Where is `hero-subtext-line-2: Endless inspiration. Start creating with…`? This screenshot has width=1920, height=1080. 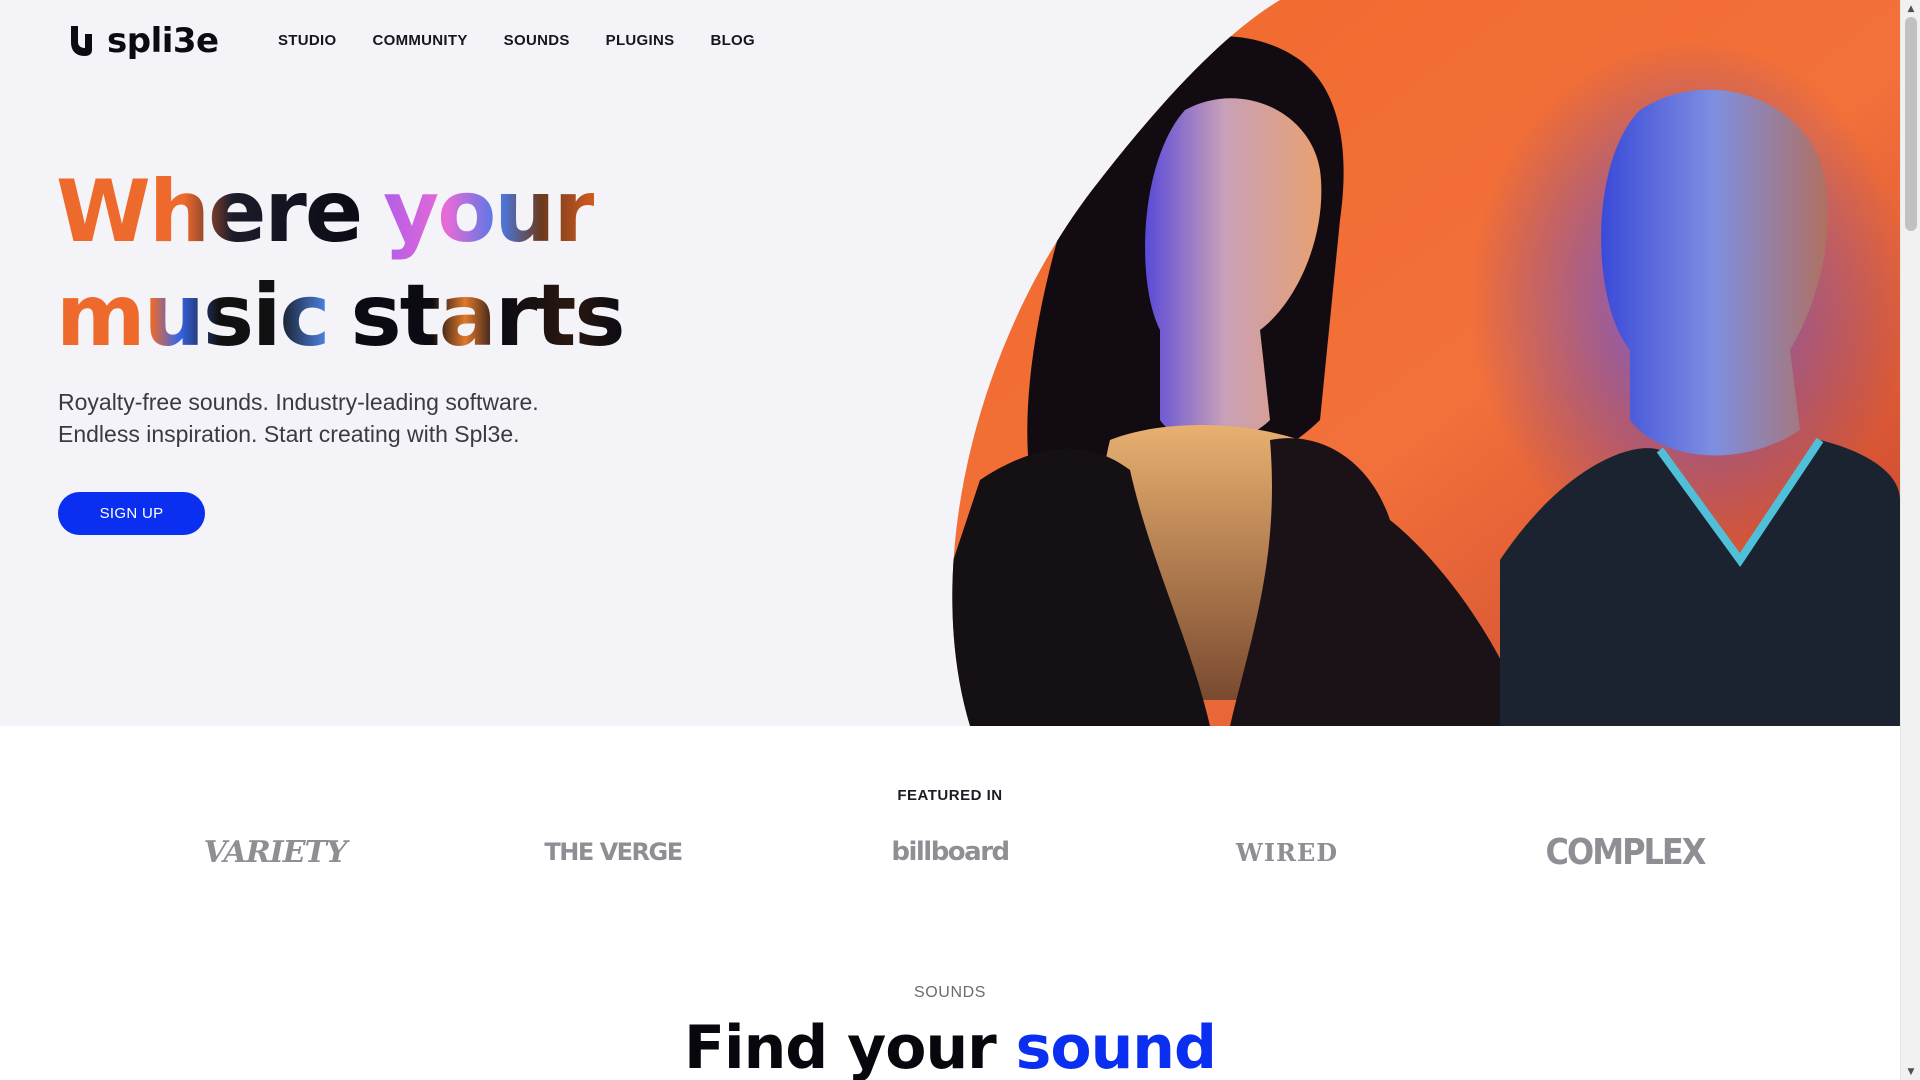 hero-subtext-line-2: Endless inspiration. Start creating with… is located at coordinates (289, 434).